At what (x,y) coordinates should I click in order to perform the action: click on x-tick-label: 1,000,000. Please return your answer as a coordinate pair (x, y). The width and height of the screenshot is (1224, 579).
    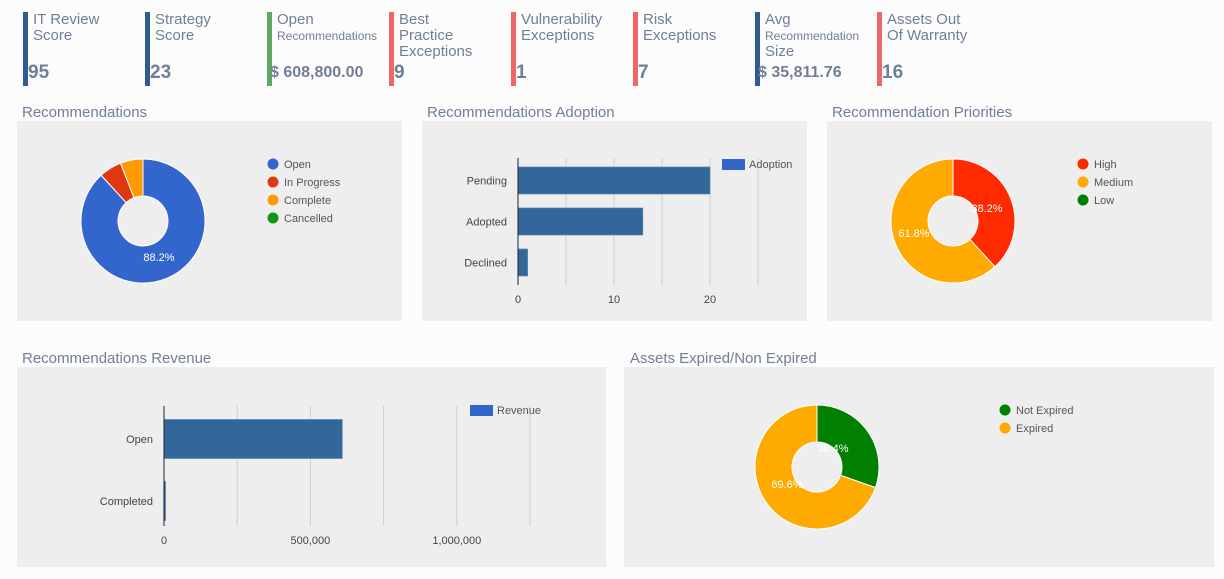
    Looking at the image, I should click on (456, 541).